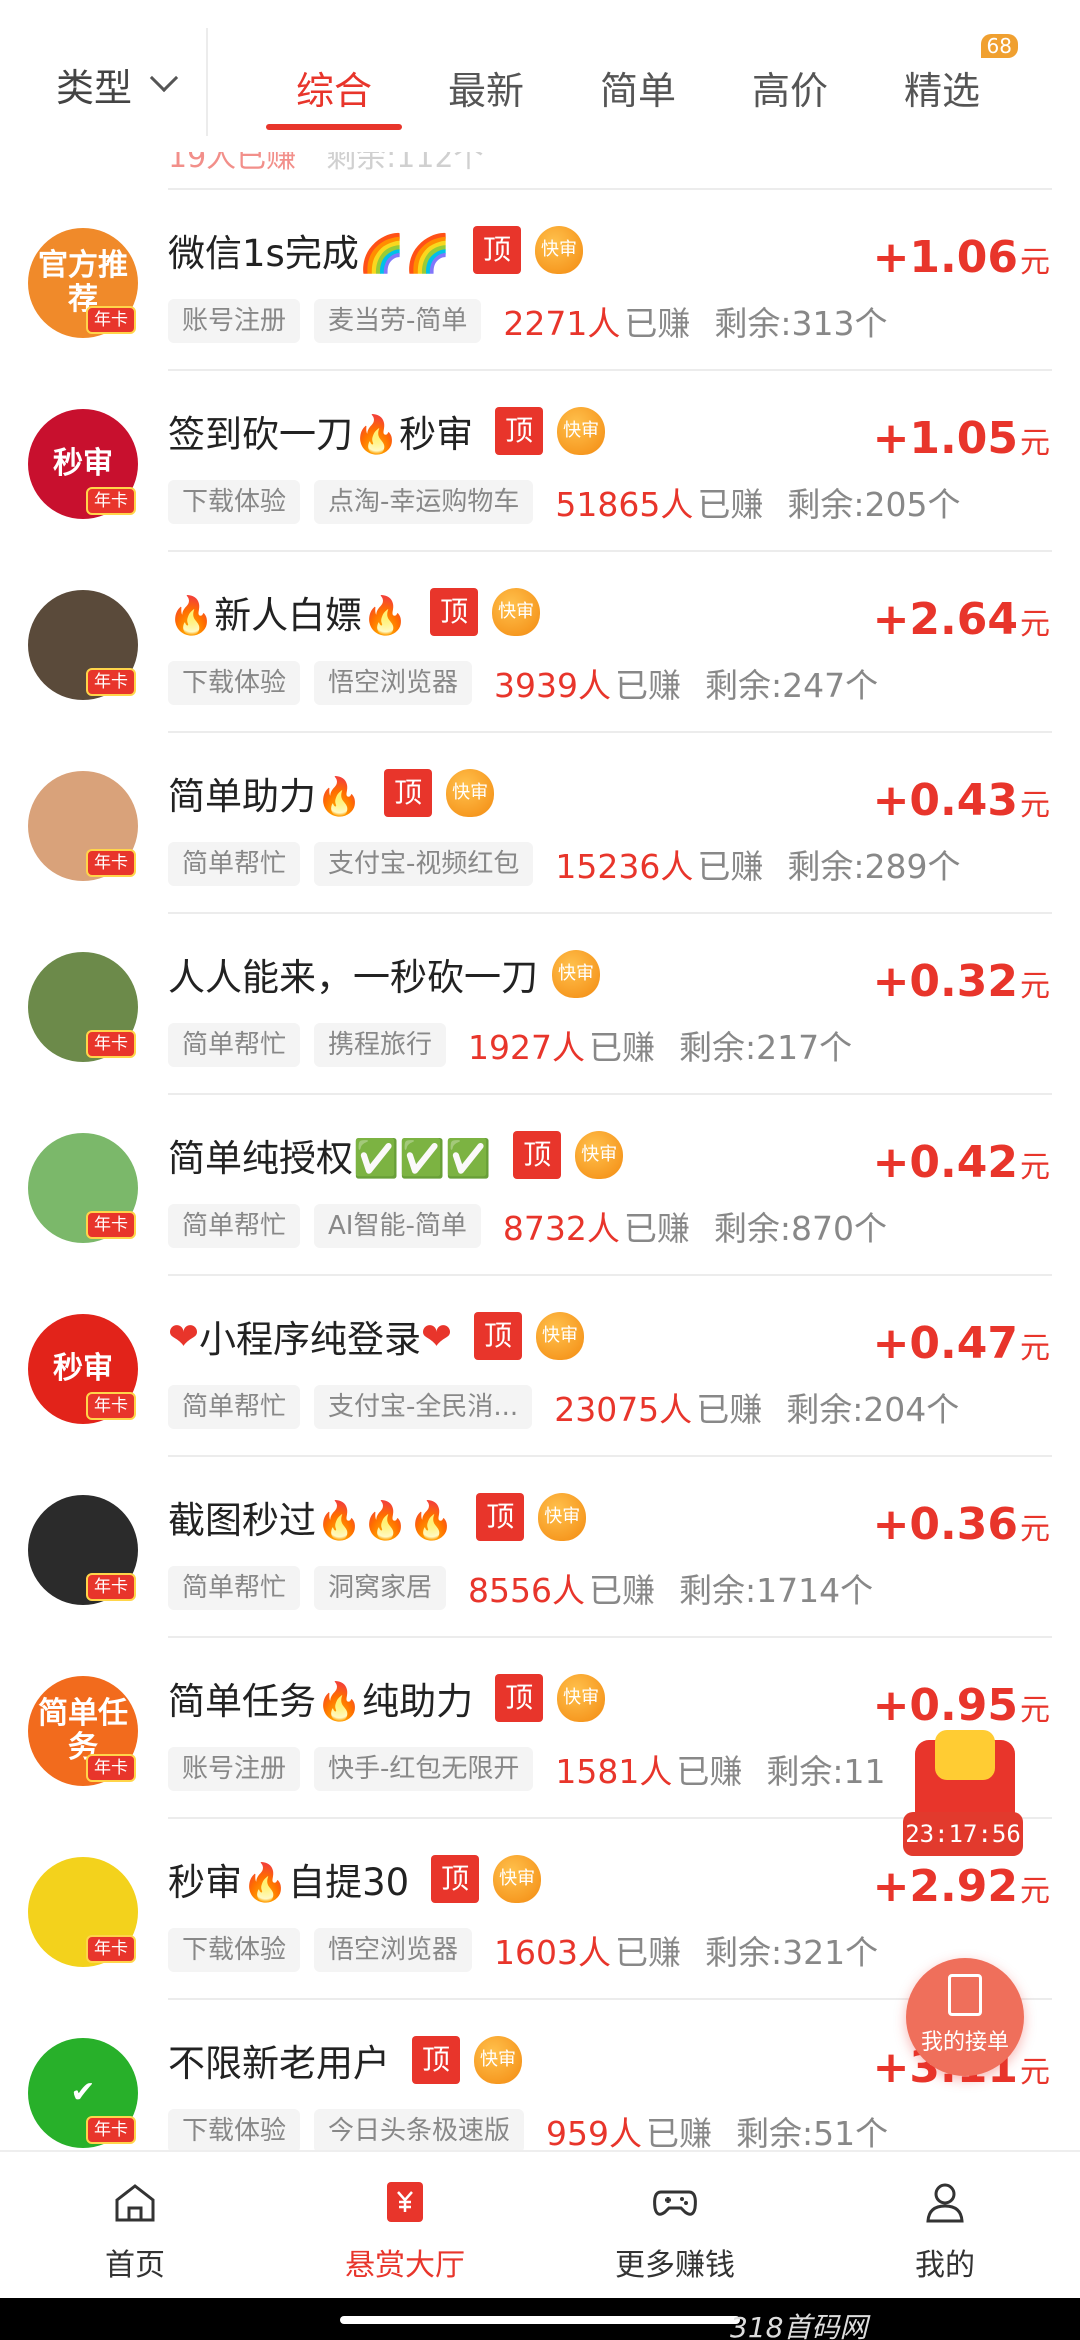  I want to click on task-meta: 简单帮忙 洞窝家居 8556人 已赚 剩余:1714个, so click(520, 1588).